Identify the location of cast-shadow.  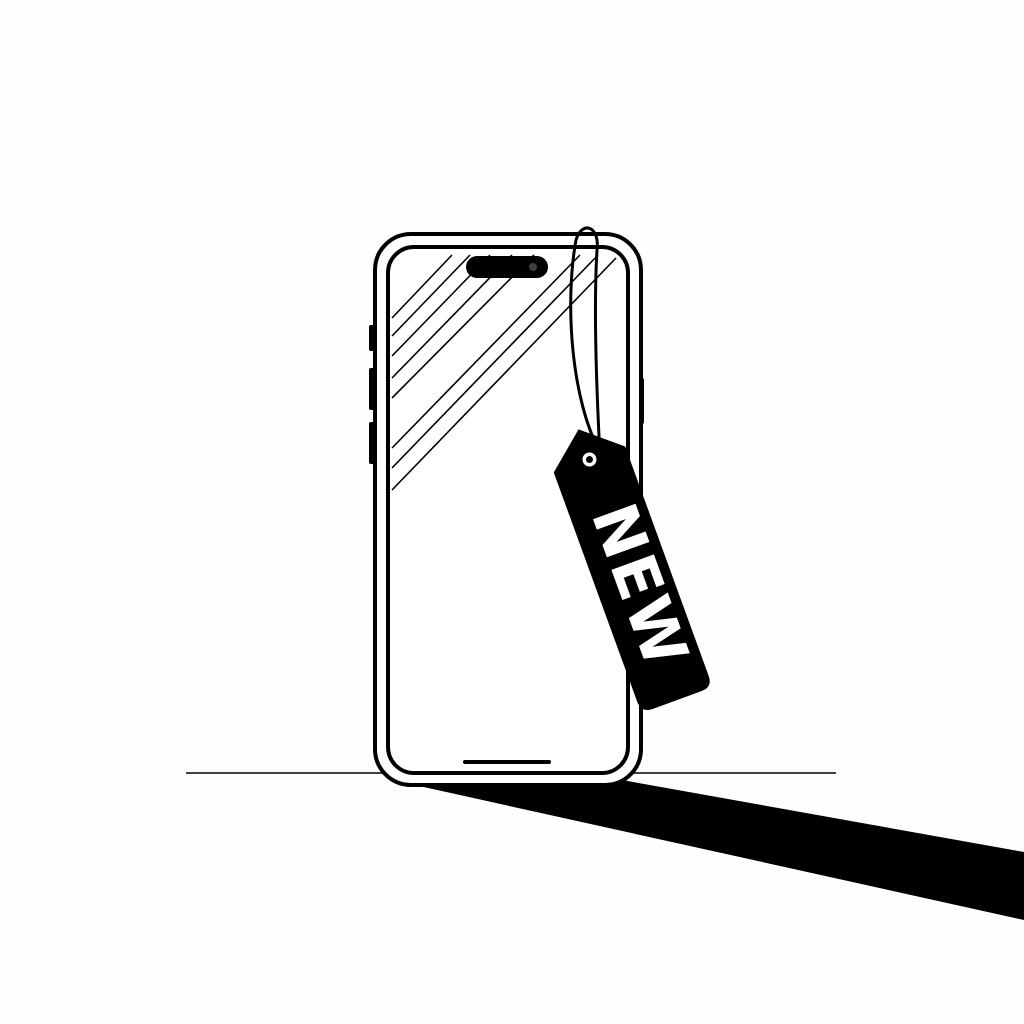
(708, 850).